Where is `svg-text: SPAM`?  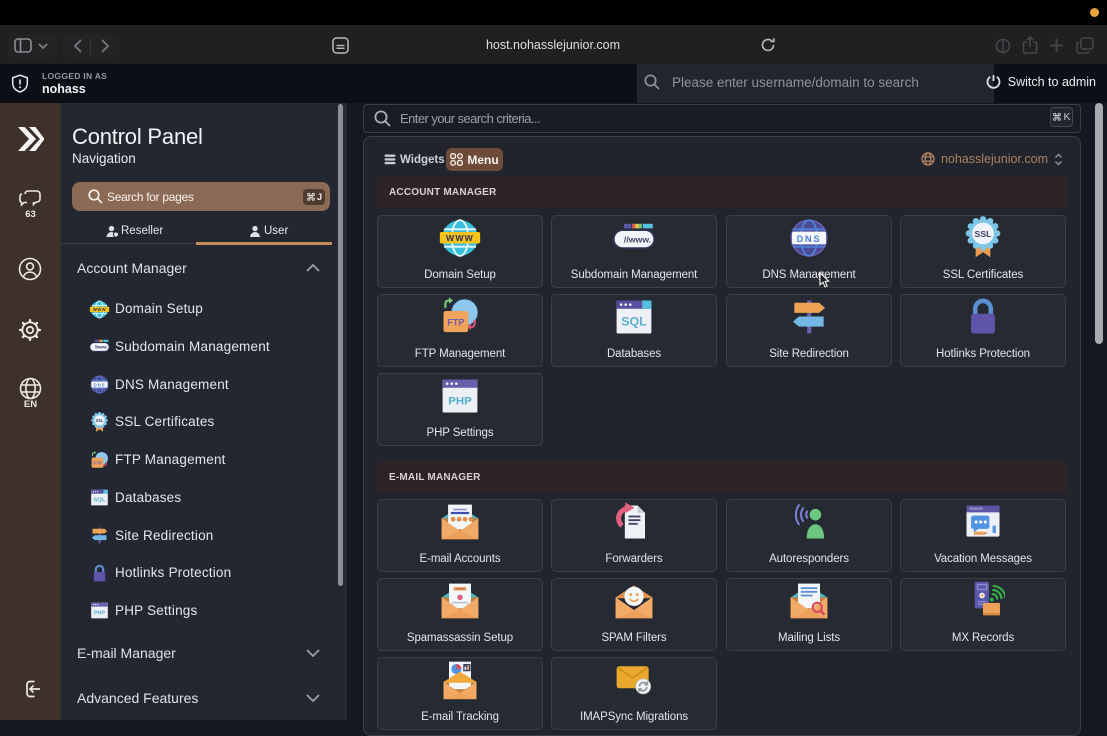 svg-text: SPAM is located at coordinates (460, 589).